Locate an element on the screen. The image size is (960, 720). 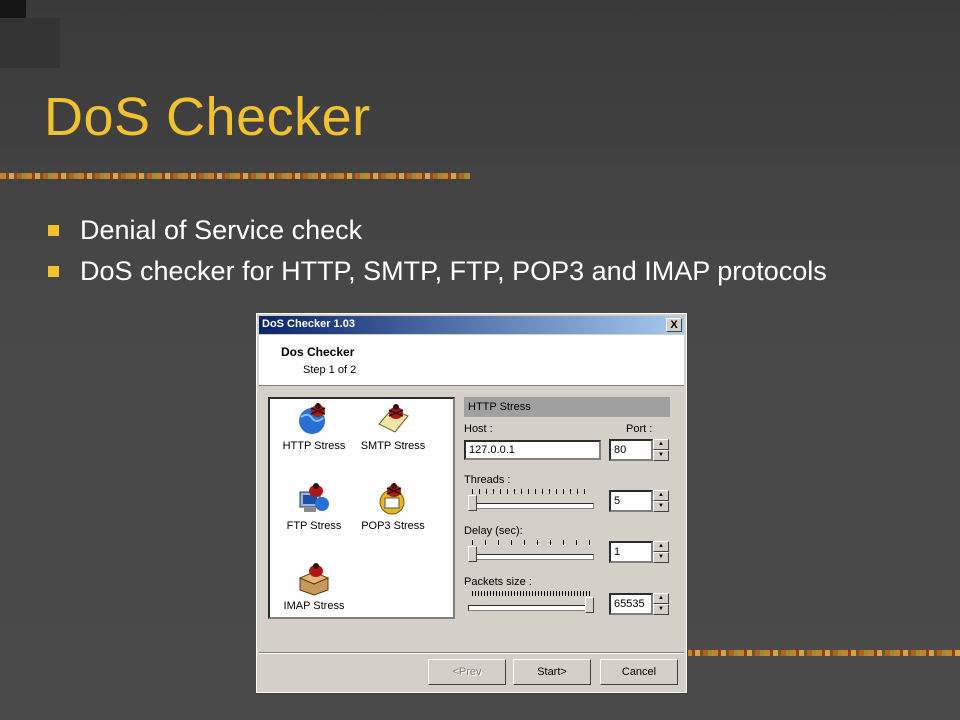
packets-stepper: 65535 ▲ ▼ is located at coordinates (639, 604).